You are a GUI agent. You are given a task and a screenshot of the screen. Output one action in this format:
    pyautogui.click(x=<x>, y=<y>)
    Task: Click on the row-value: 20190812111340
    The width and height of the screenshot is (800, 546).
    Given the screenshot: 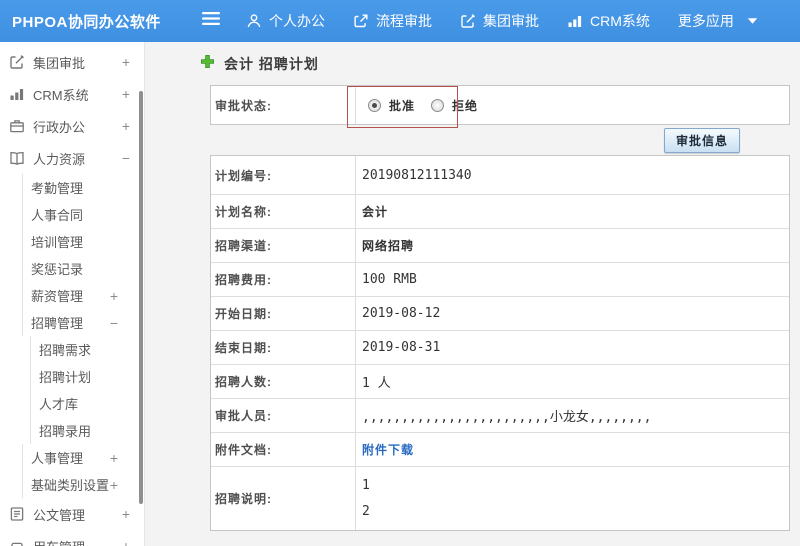 What is the action you would take?
    pyautogui.click(x=417, y=175)
    